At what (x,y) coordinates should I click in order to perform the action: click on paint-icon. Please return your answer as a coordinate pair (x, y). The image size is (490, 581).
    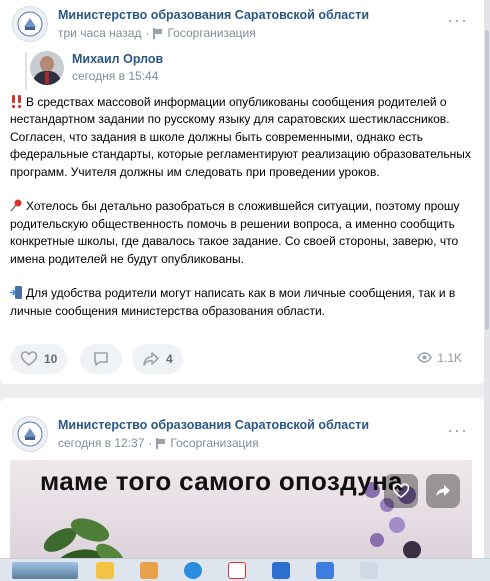
    Looking at the image, I should click on (149, 570).